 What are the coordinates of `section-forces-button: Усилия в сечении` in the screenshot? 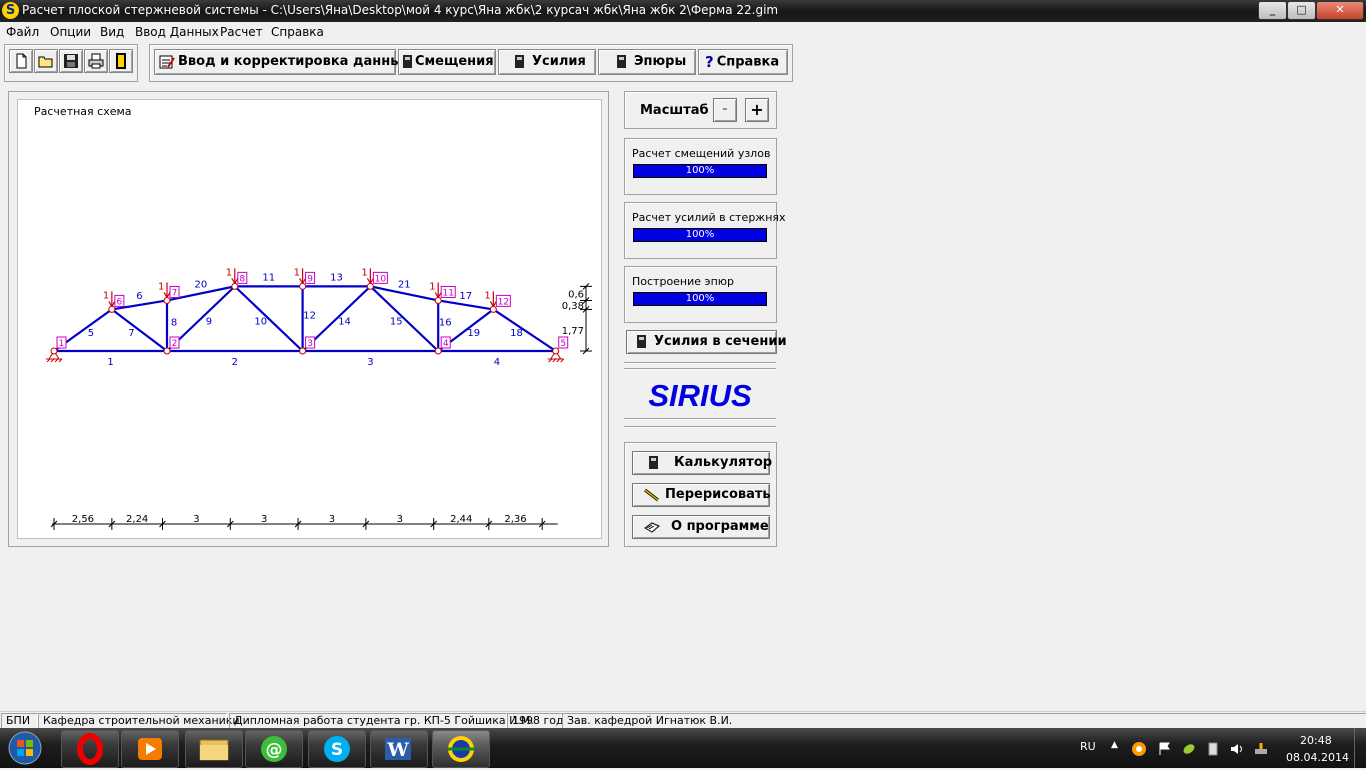 It's located at (706, 342).